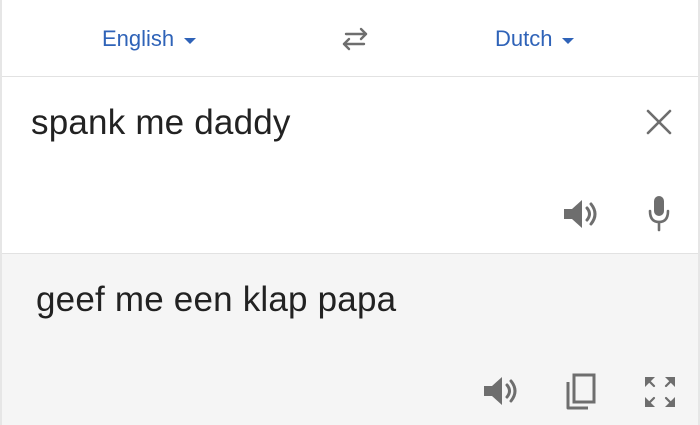 This screenshot has height=425, width=700. I want to click on target-language-selector: Dutch, so click(535, 39).